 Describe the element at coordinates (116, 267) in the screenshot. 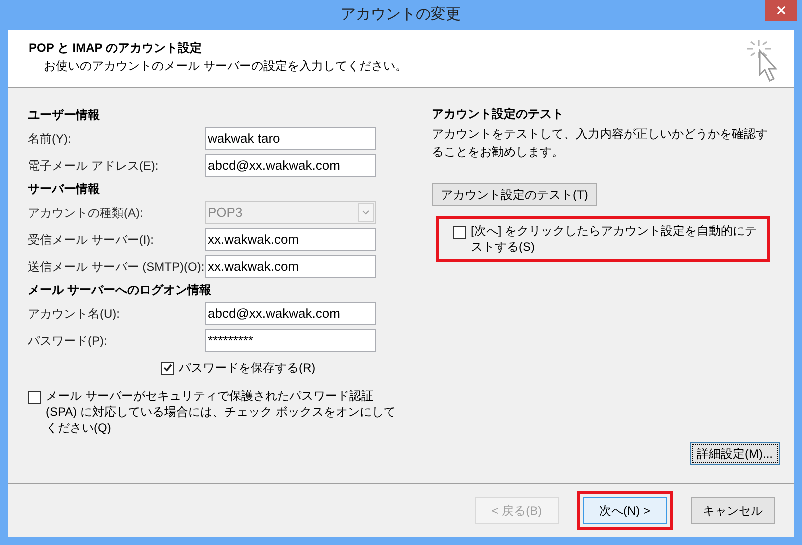

I see `field-label: 送信メール サーバー (SMTP)(O):` at that location.